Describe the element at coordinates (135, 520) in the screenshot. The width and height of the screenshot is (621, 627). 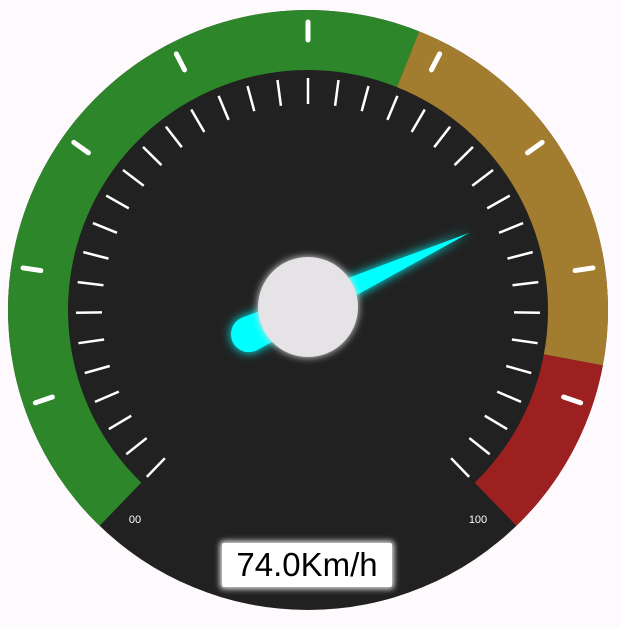
I see `scale-min-label: 00` at that location.